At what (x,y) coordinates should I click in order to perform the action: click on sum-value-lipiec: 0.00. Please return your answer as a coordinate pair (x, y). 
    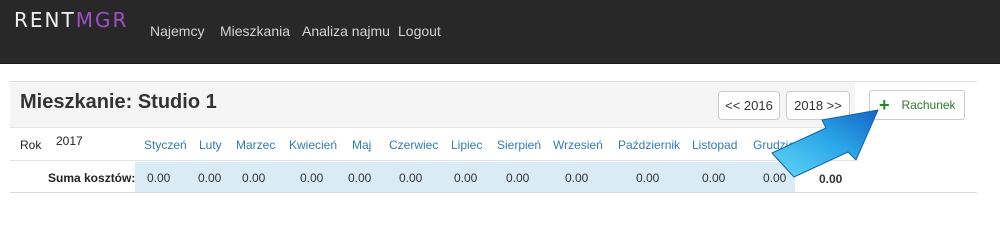
    Looking at the image, I should click on (466, 178).